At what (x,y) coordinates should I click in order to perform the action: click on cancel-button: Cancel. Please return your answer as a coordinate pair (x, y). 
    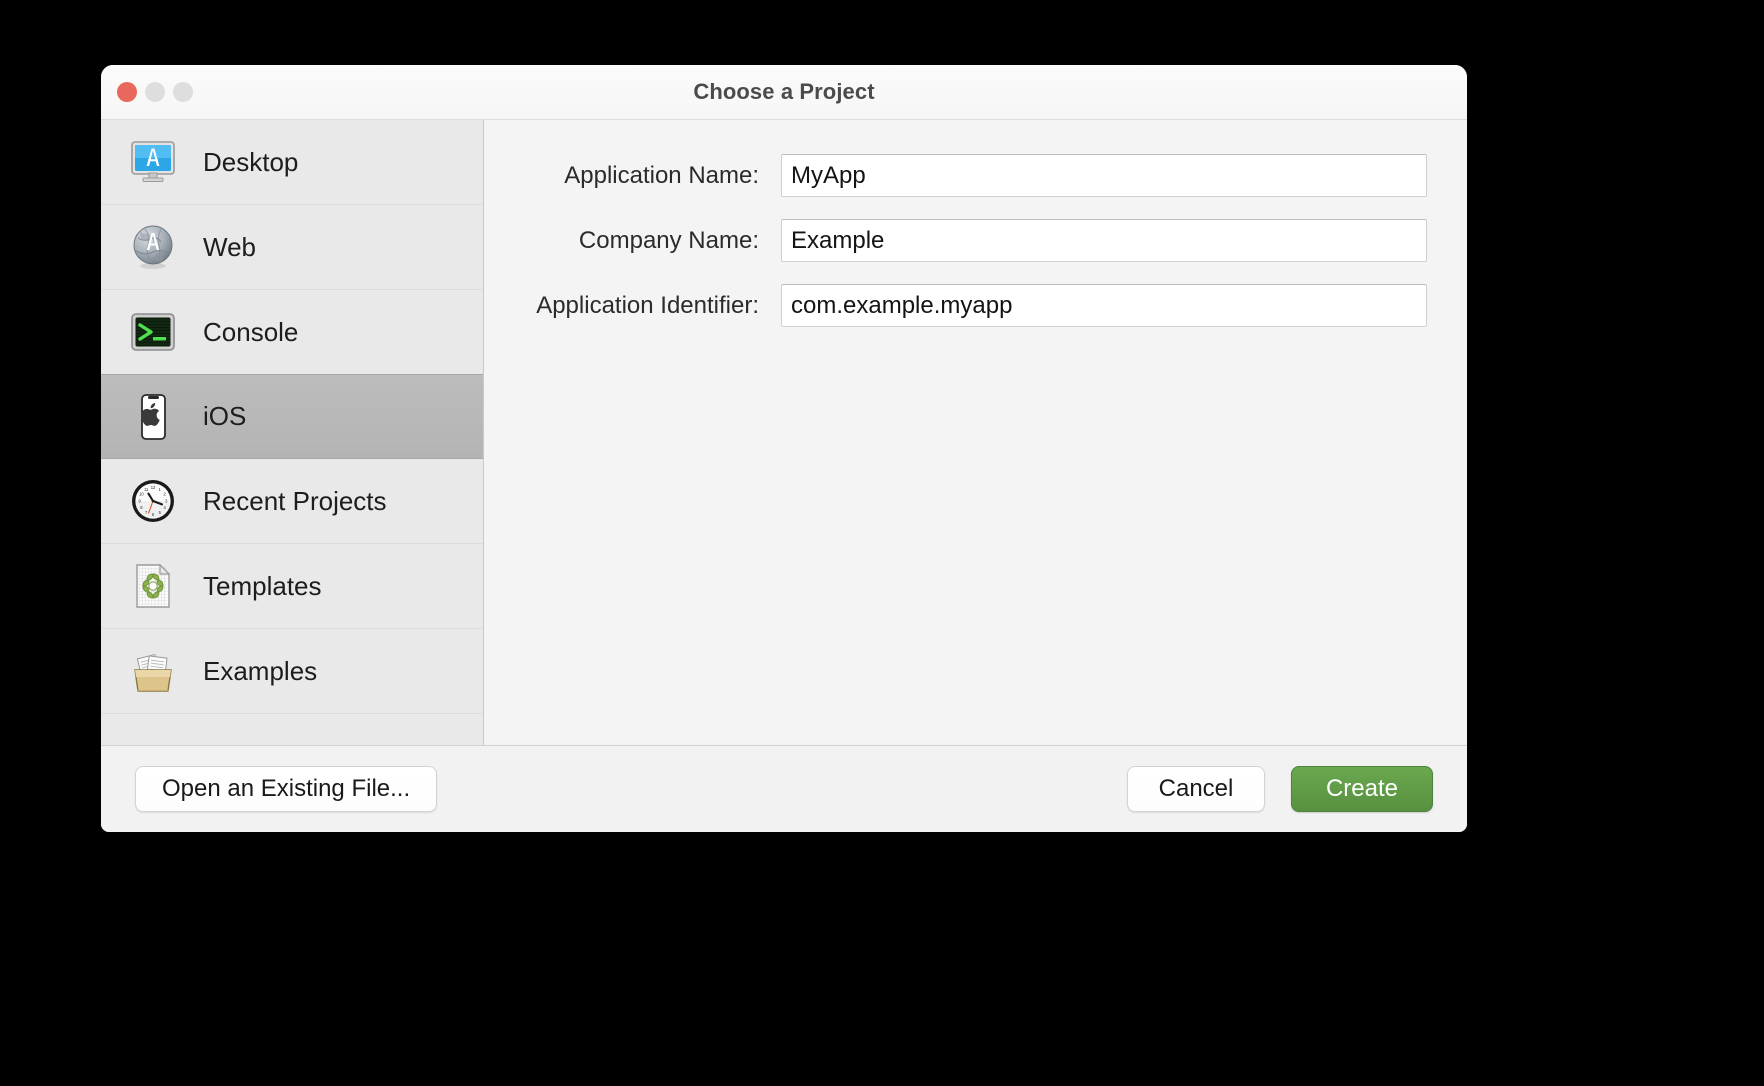
    Looking at the image, I should click on (1196, 789).